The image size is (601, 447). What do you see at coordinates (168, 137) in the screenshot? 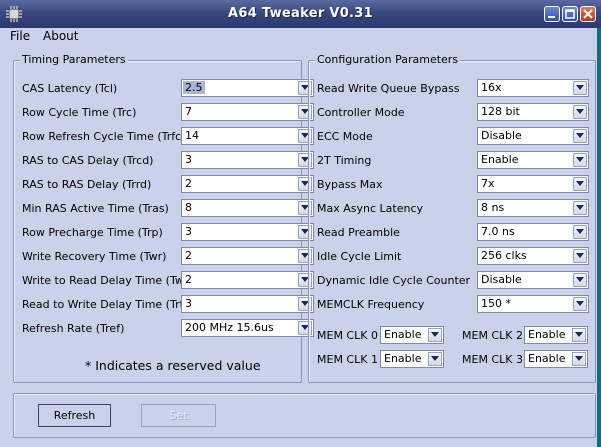
I see `timing-param-row: Row Refresh Cycle Time (Trfc) 14` at bounding box center [168, 137].